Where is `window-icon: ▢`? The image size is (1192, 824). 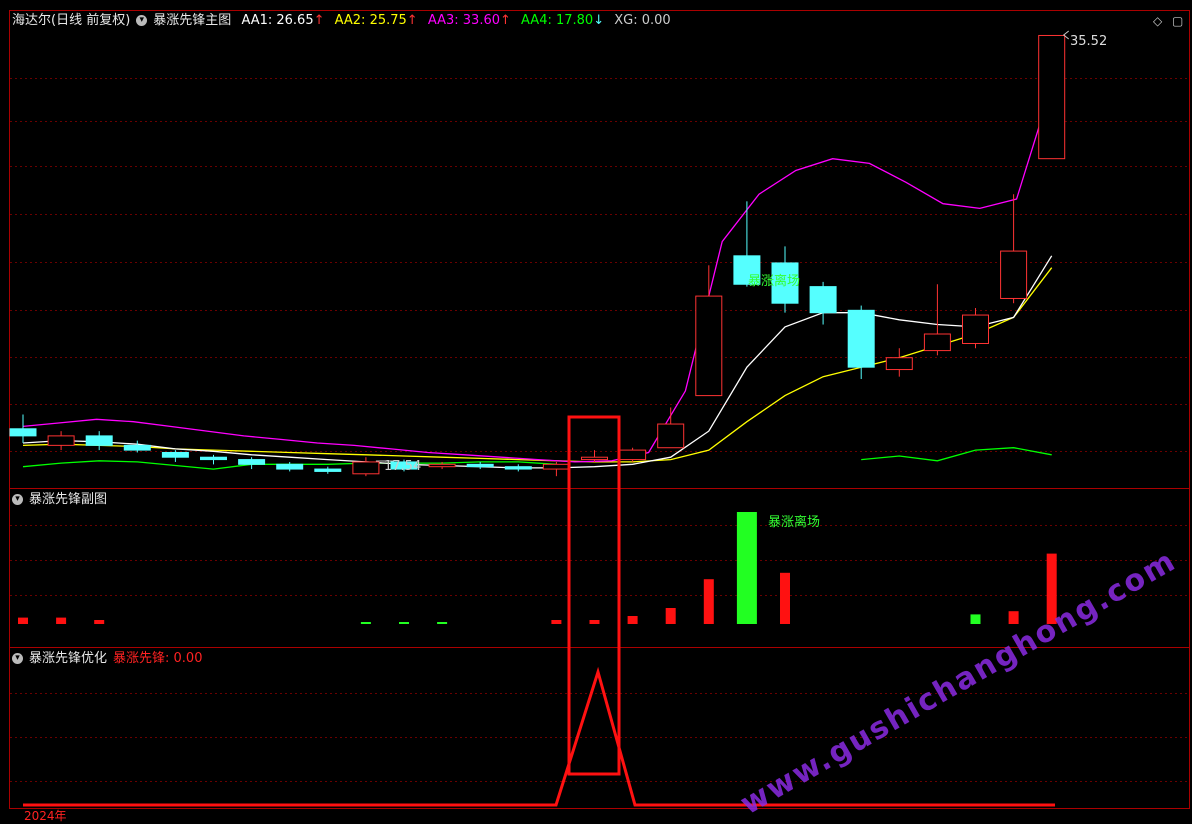
window-icon: ▢ is located at coordinates (1177, 21).